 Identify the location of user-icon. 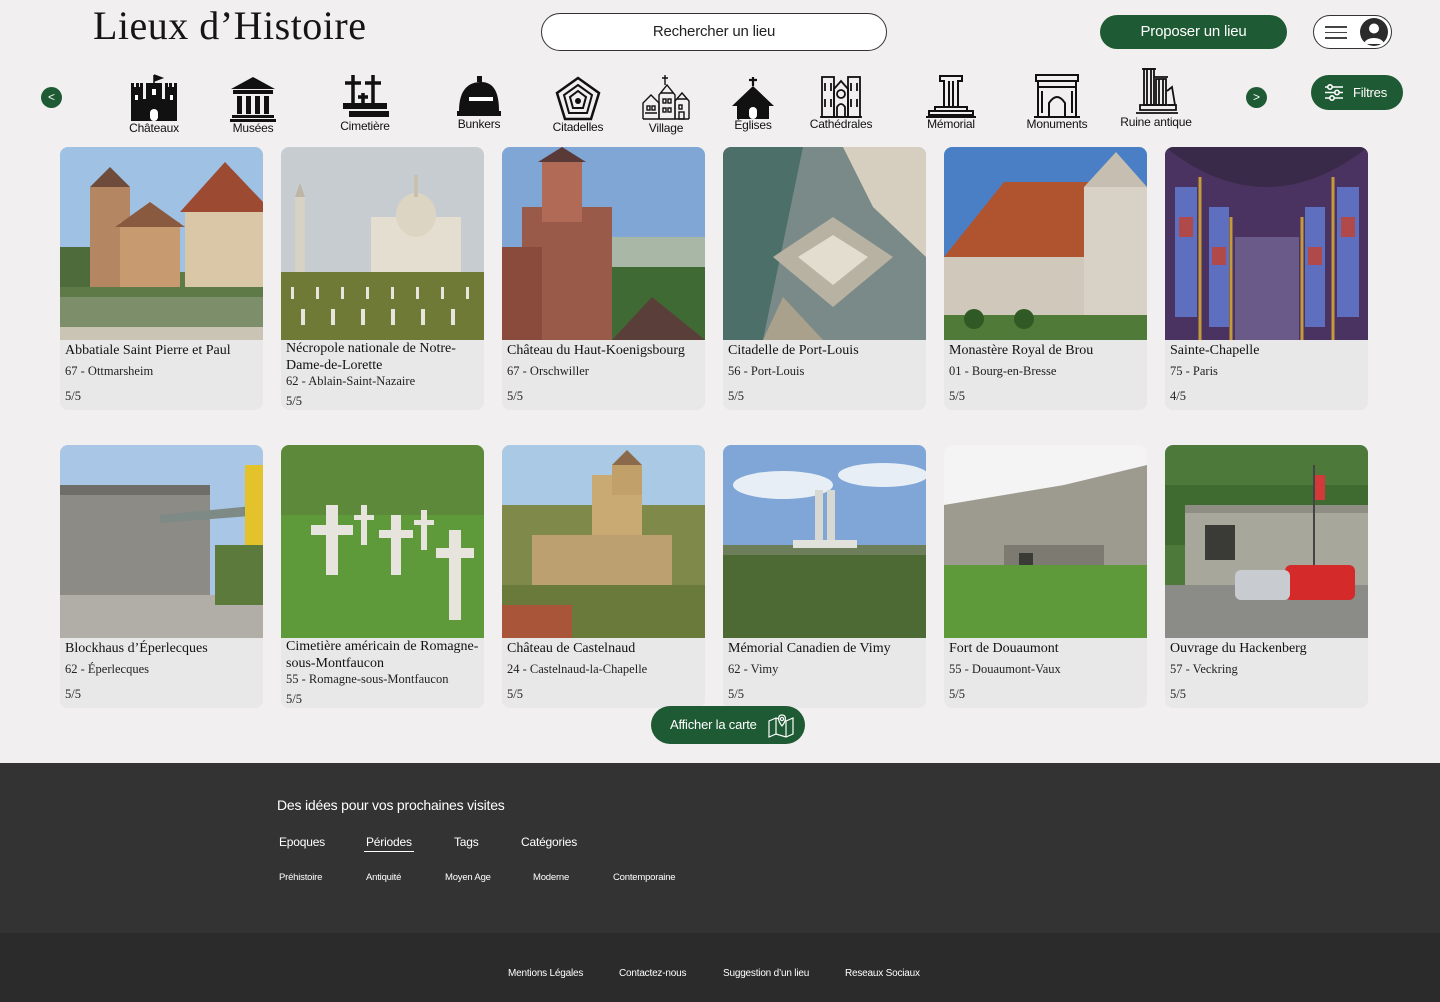
(1374, 32).